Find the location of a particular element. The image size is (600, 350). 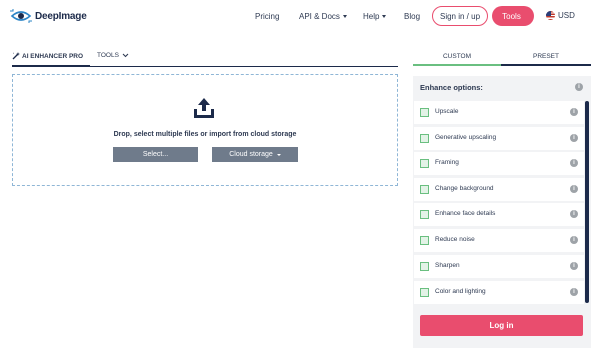

signin-label: Sign in / up is located at coordinates (460, 16).